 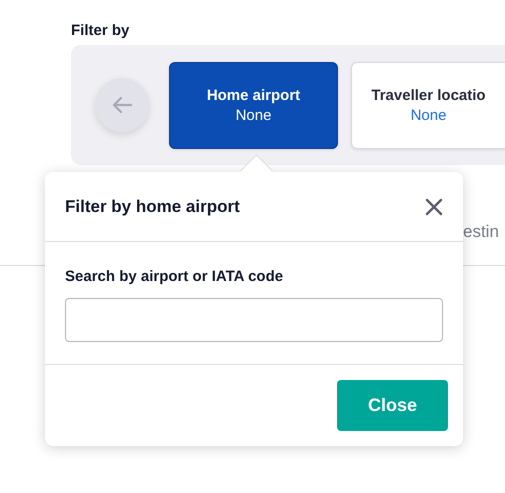 What do you see at coordinates (428, 105) in the screenshot?
I see `filter-card: Traveller locatio None` at bounding box center [428, 105].